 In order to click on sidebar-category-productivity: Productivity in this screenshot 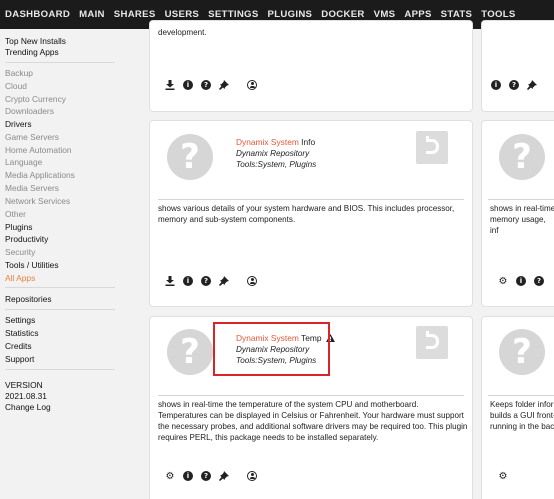, I will do `click(26, 239)`.